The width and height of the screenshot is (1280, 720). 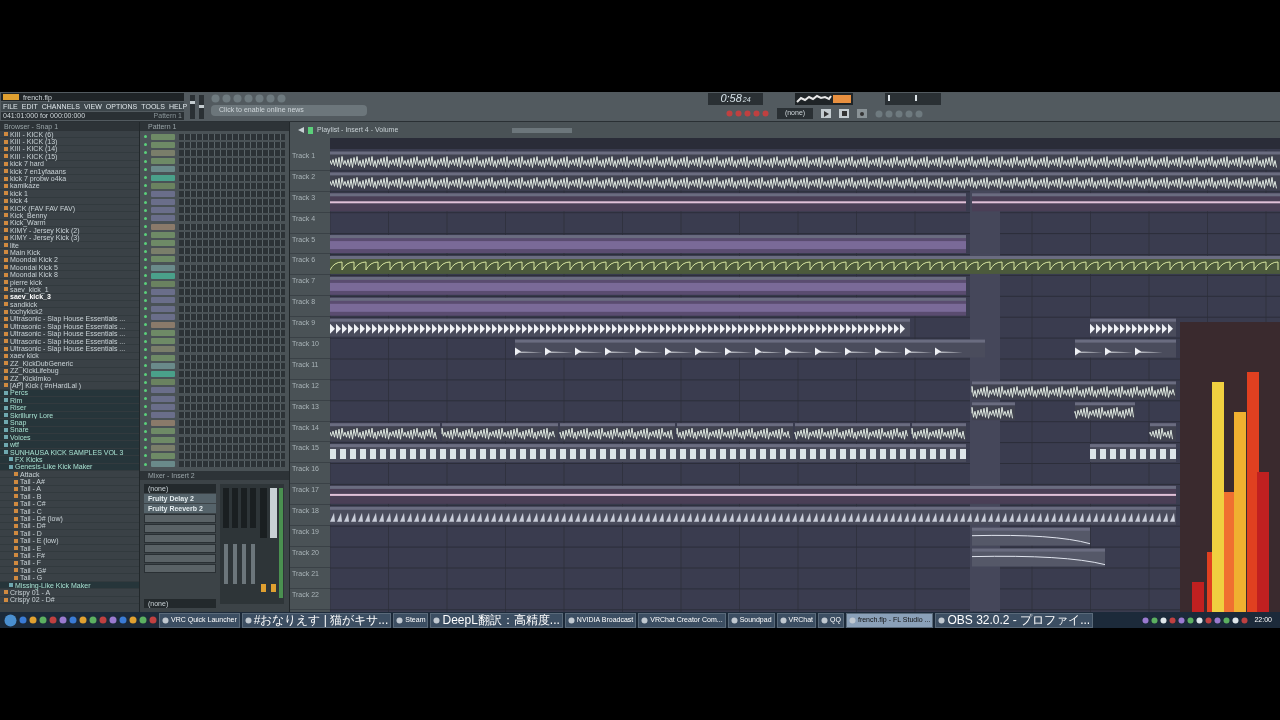 I want to click on horizontal-scrollbar, so click(x=542, y=130).